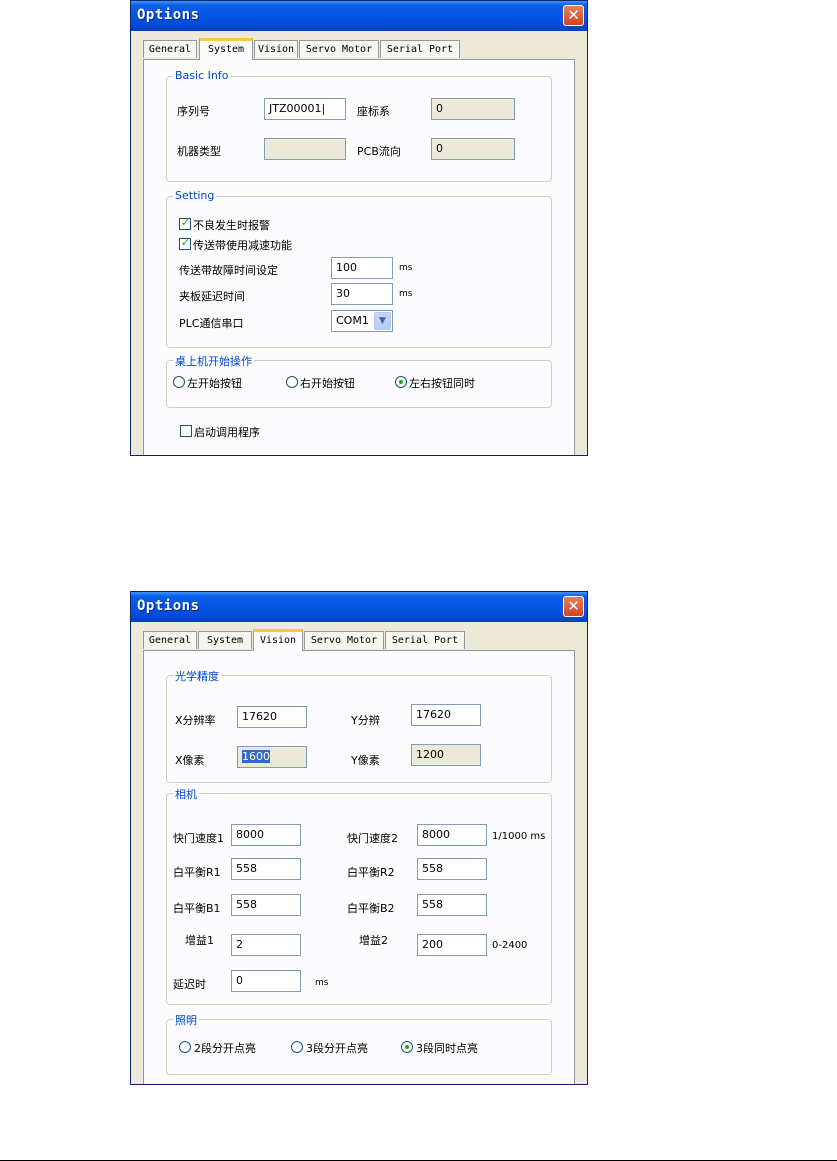 This screenshot has width=837, height=1161. Describe the element at coordinates (446, 715) in the screenshot. I see `y-resolution-field: 17620` at that location.